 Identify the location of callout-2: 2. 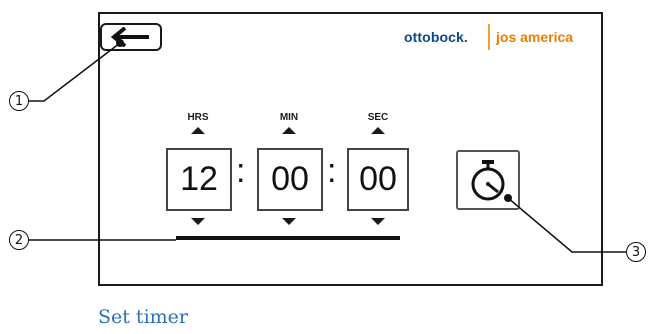
(19, 240).